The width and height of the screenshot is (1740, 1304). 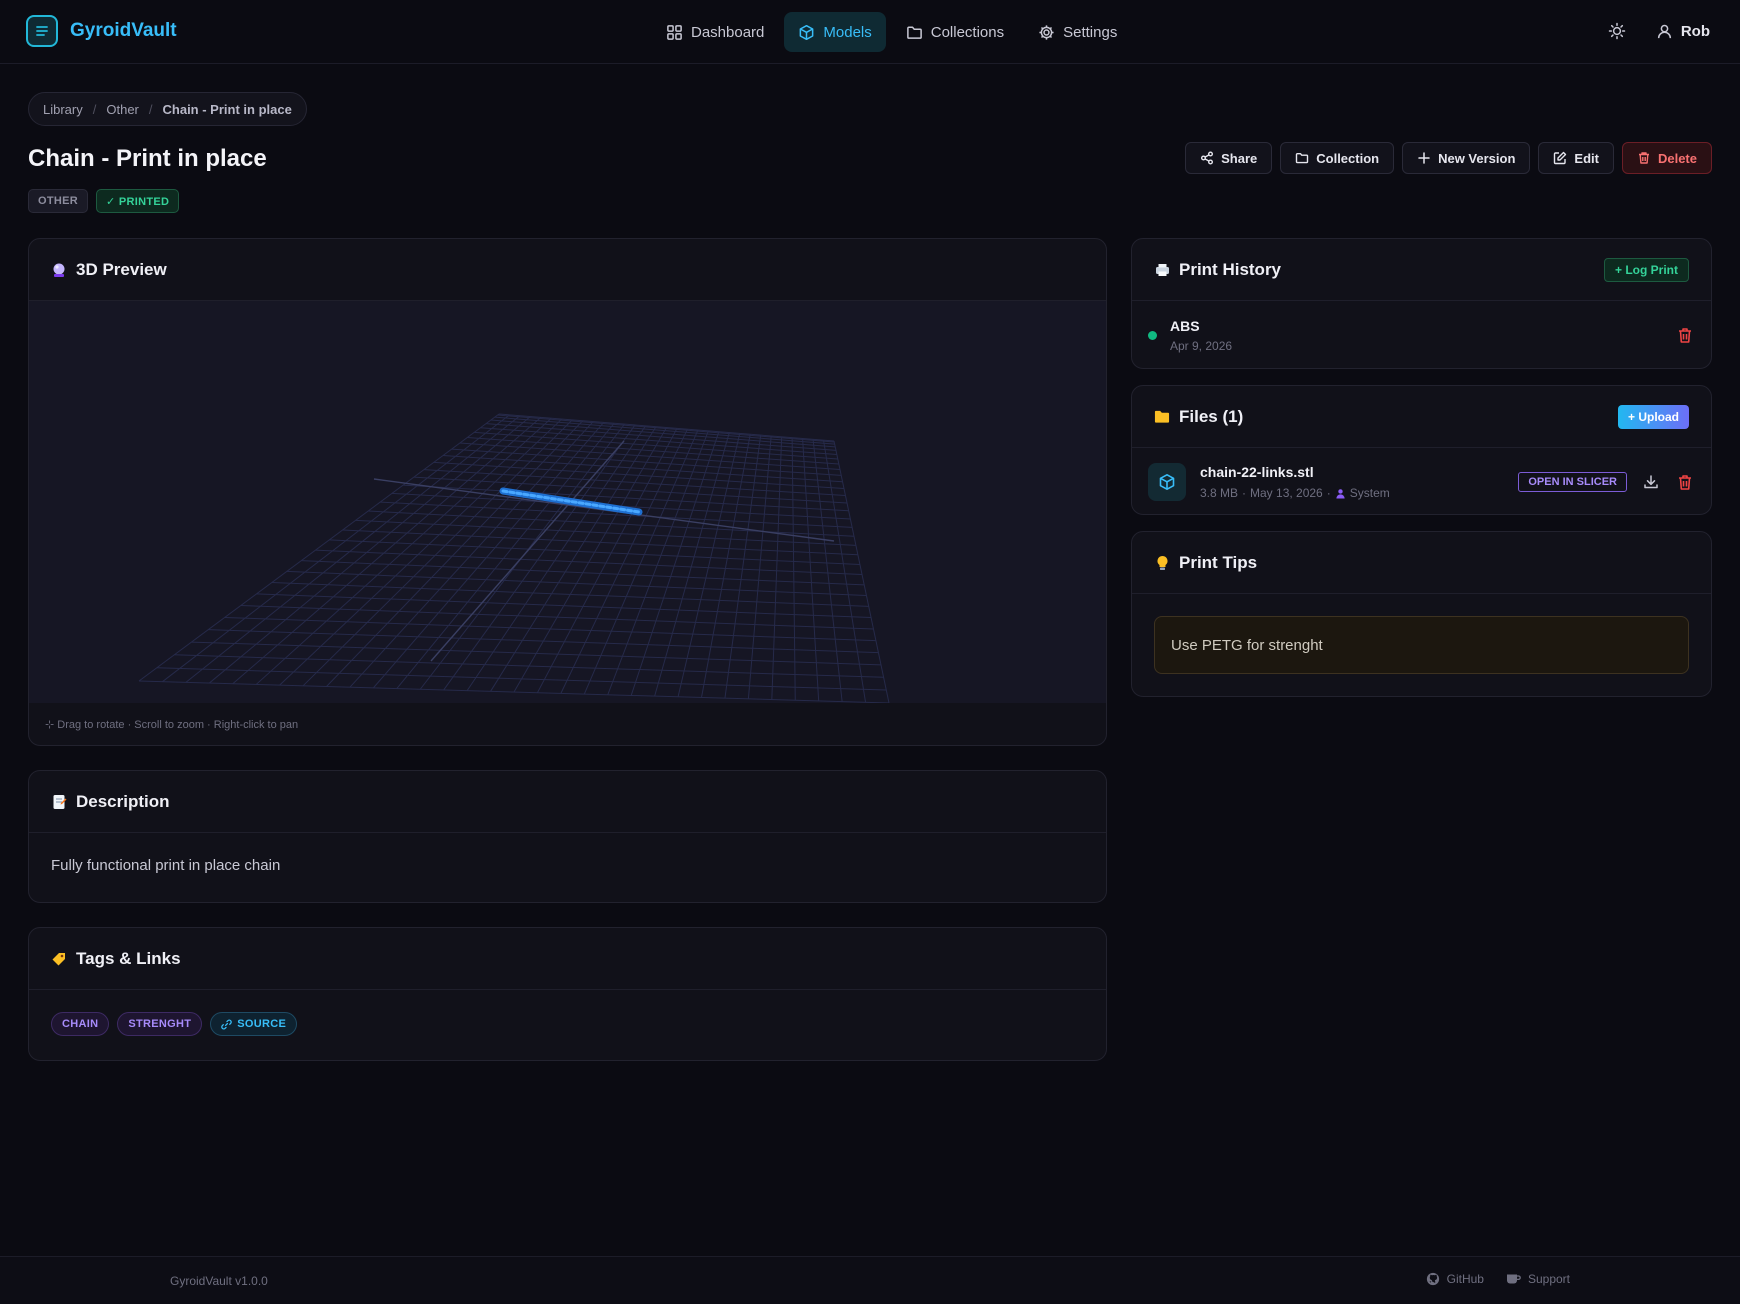 What do you see at coordinates (1369, 493) in the screenshot?
I see `file-uploader: System` at bounding box center [1369, 493].